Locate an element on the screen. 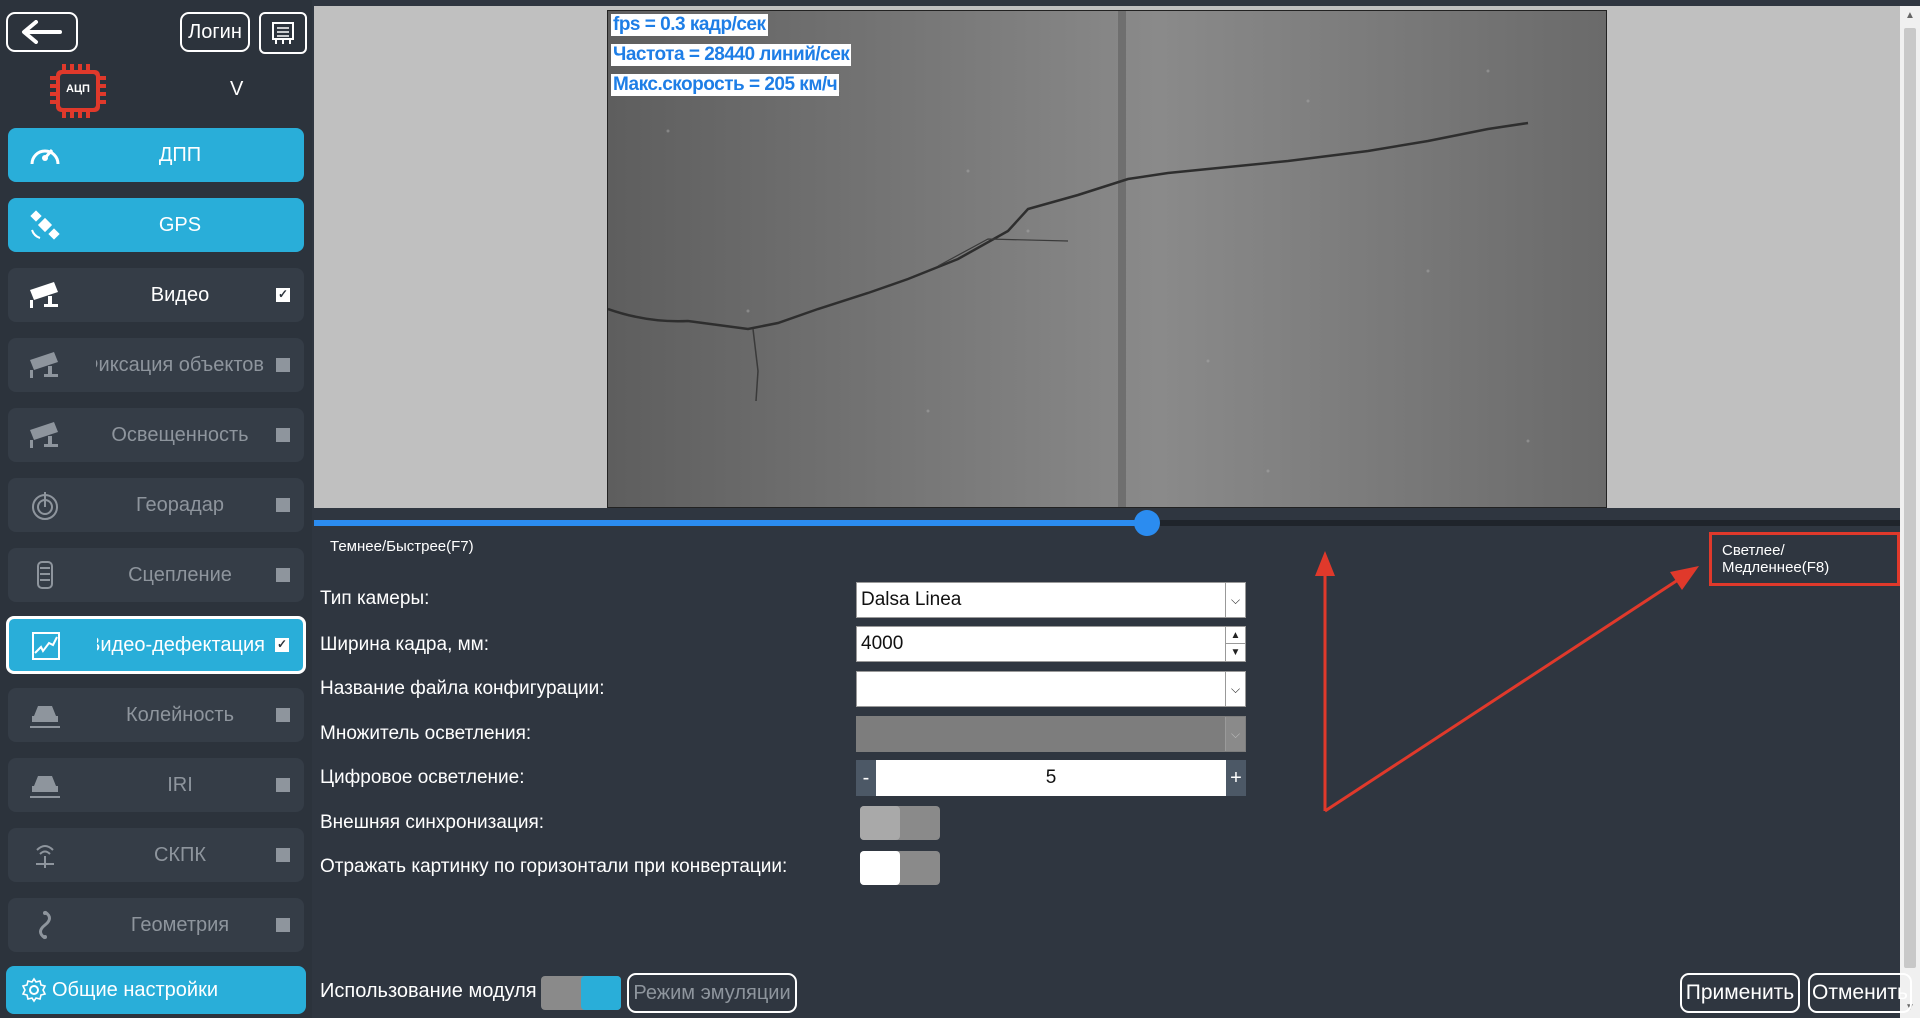 The image size is (1920, 1018). spin-up-icon: ▲ is located at coordinates (1235, 635).